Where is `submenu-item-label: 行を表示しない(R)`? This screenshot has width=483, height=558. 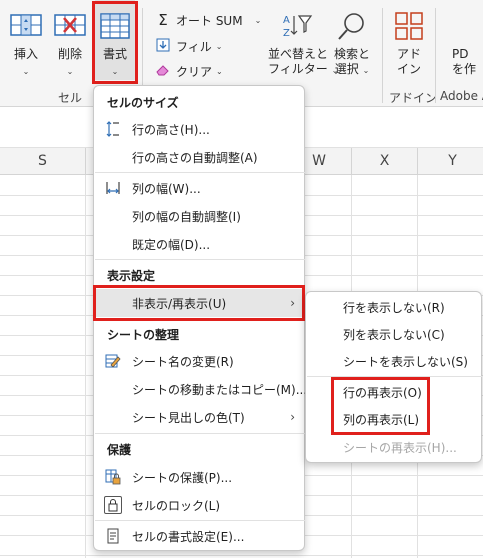
submenu-item-label: 行を表示しない(R) is located at coordinates (394, 307).